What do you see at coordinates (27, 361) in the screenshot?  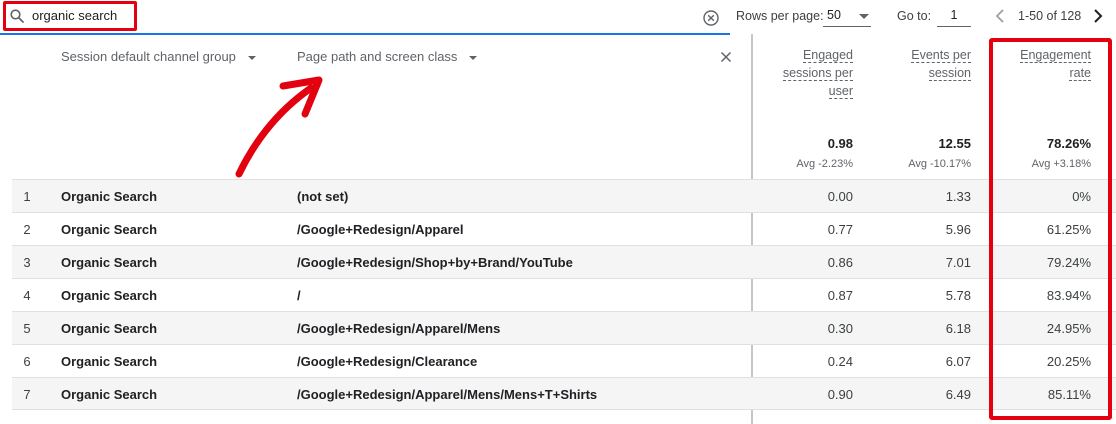 I see `row-index: 6` at bounding box center [27, 361].